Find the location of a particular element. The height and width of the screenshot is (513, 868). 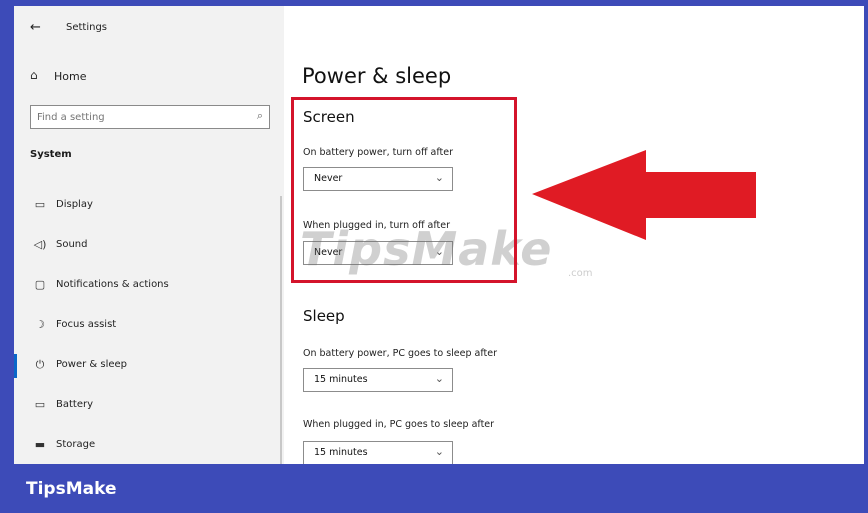

search-icon: ⌕ is located at coordinates (260, 116).